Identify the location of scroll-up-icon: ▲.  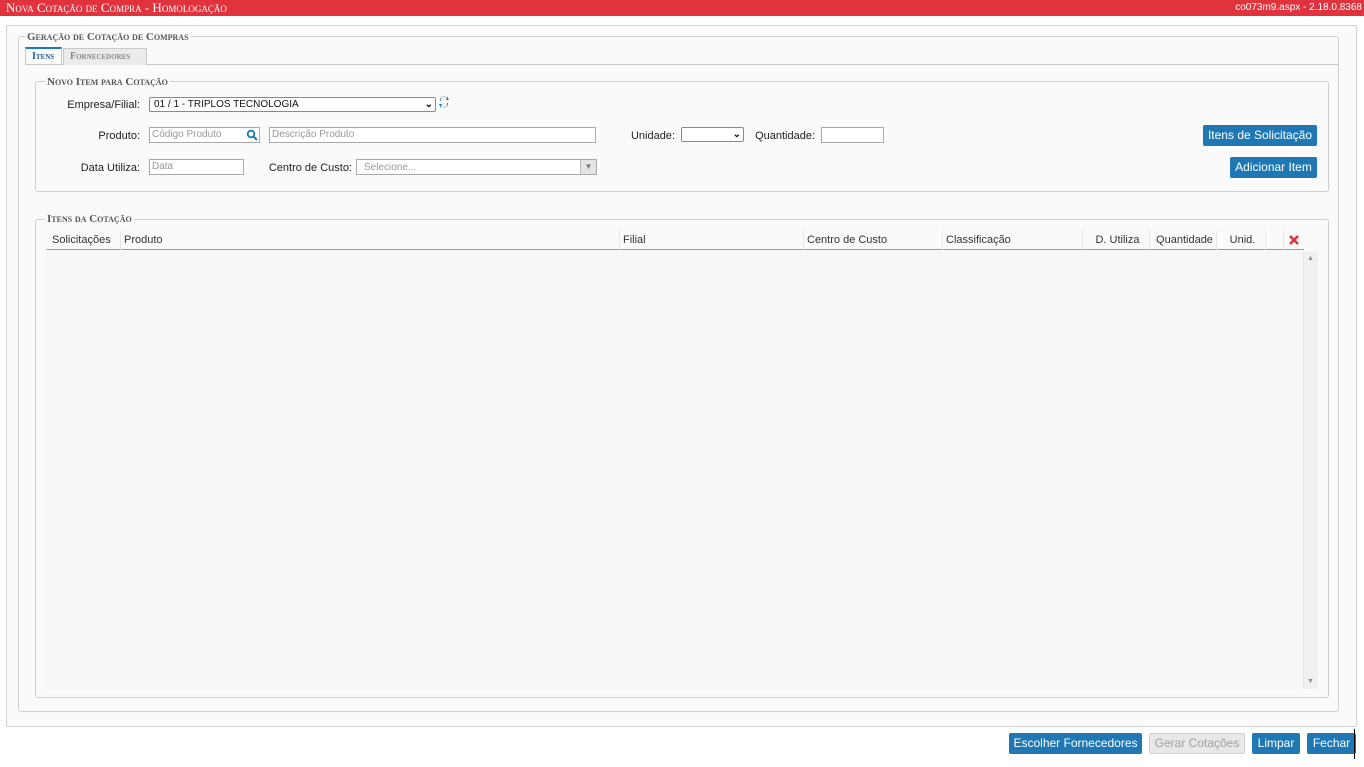
(1310, 258).